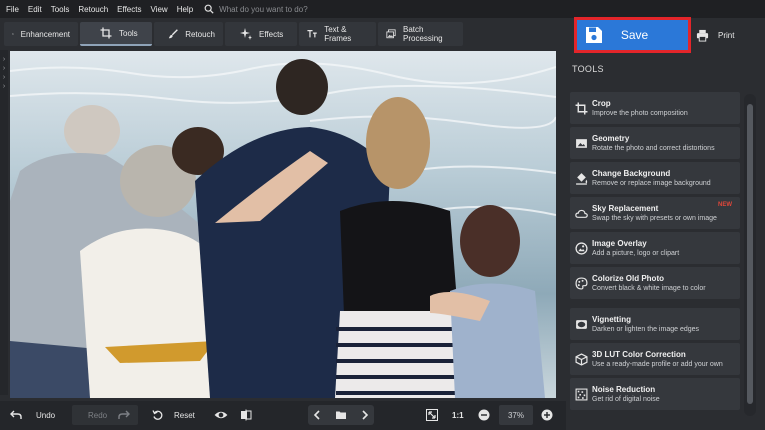  What do you see at coordinates (158, 9) in the screenshot?
I see `menu-view: View` at bounding box center [158, 9].